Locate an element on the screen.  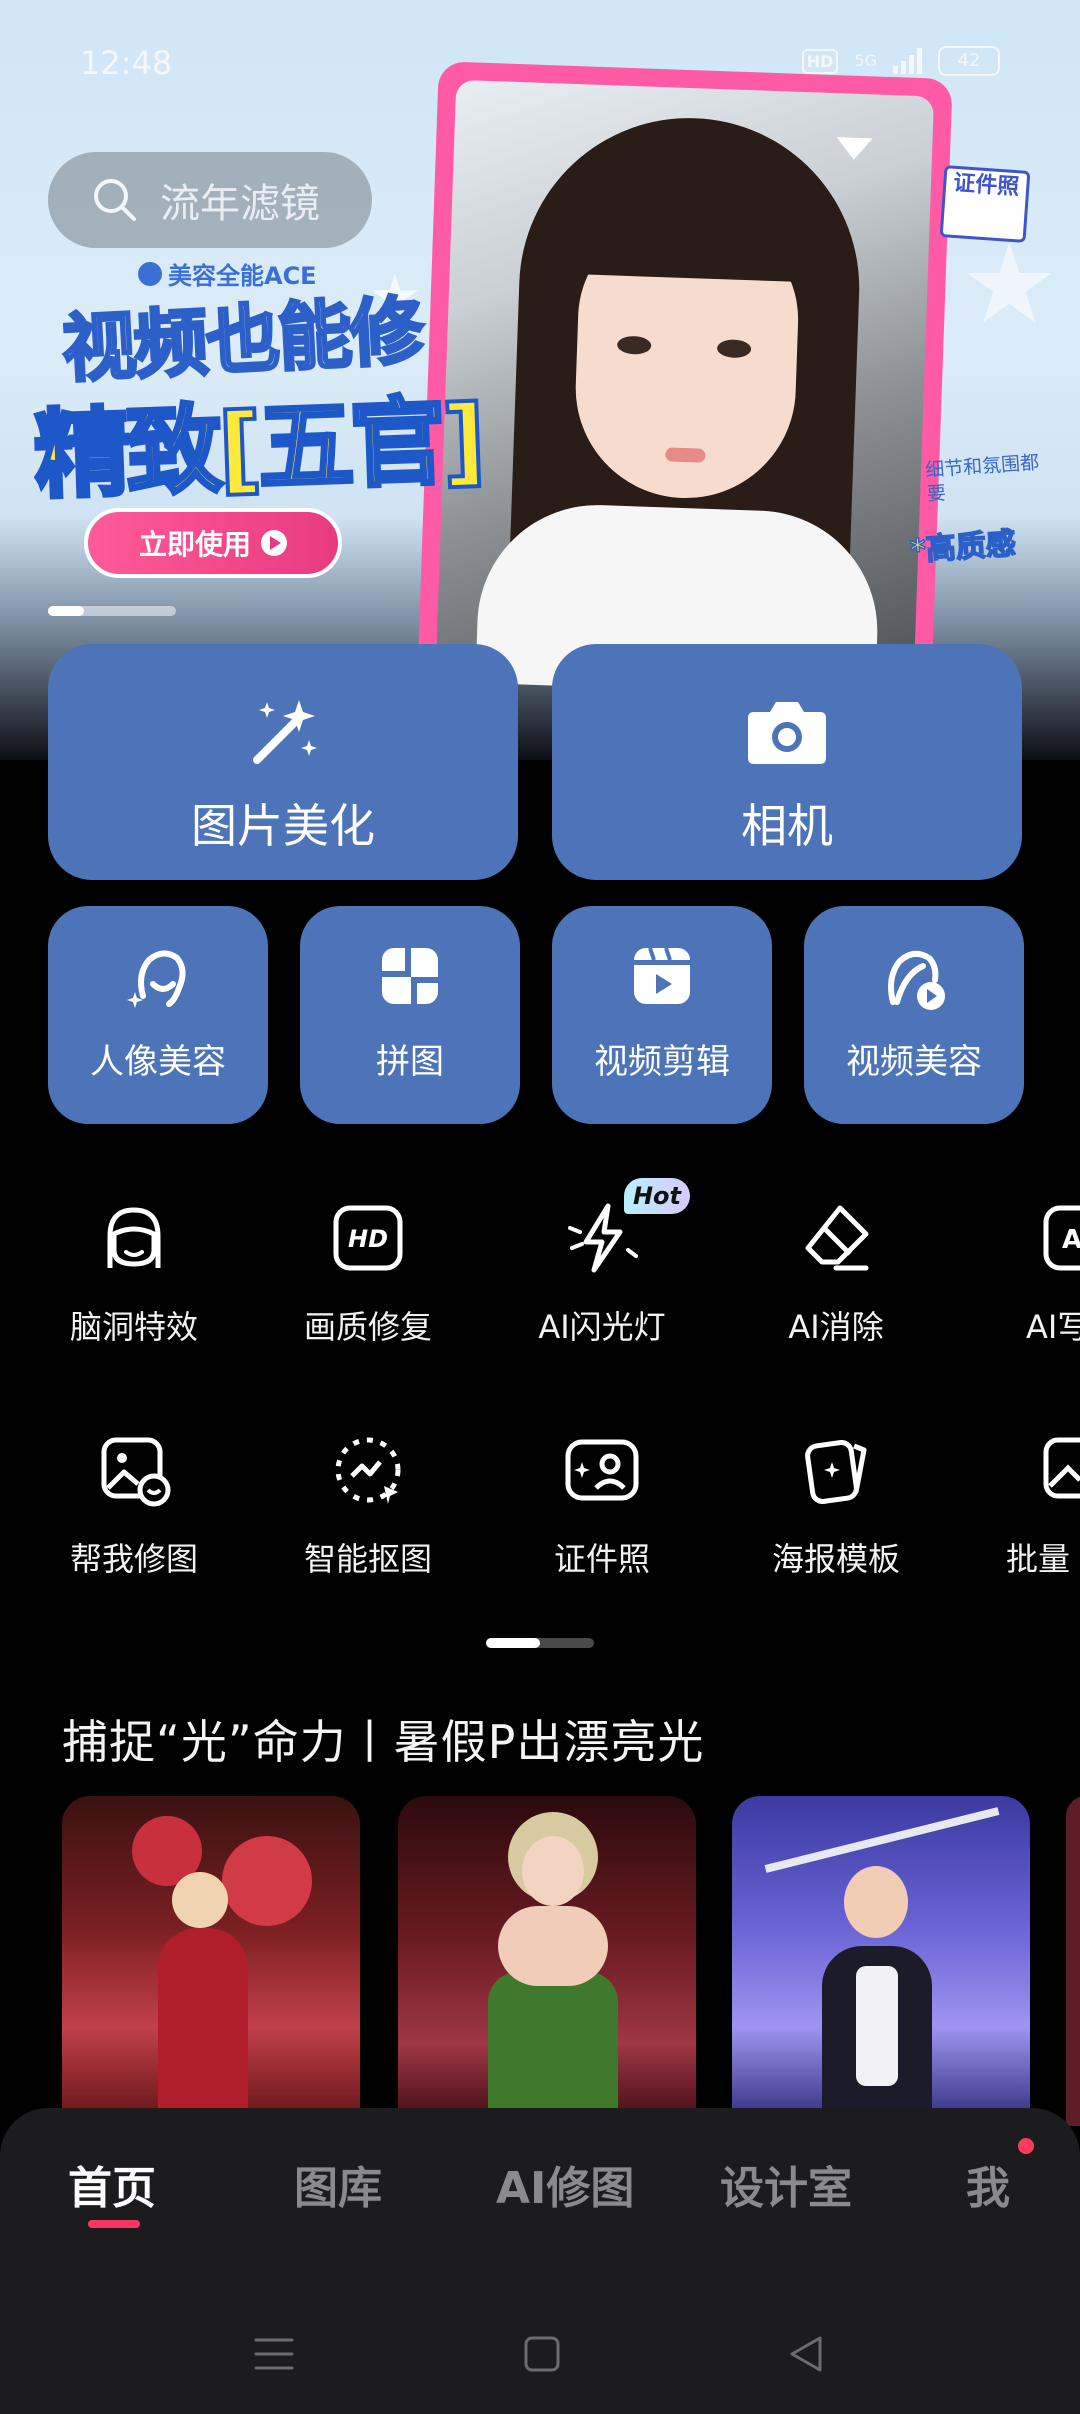
video-edit-tile: 视频剪辑 is located at coordinates (662, 1015).